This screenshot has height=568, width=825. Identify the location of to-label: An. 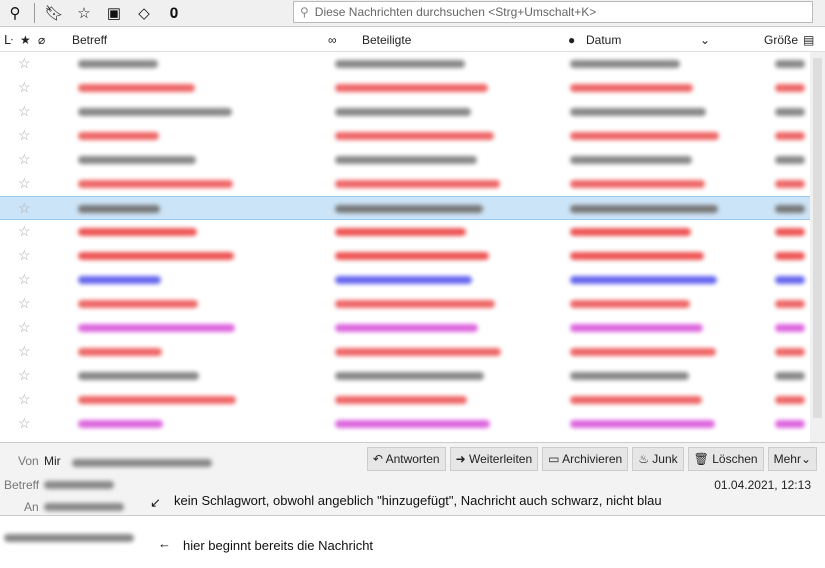
(31, 507).